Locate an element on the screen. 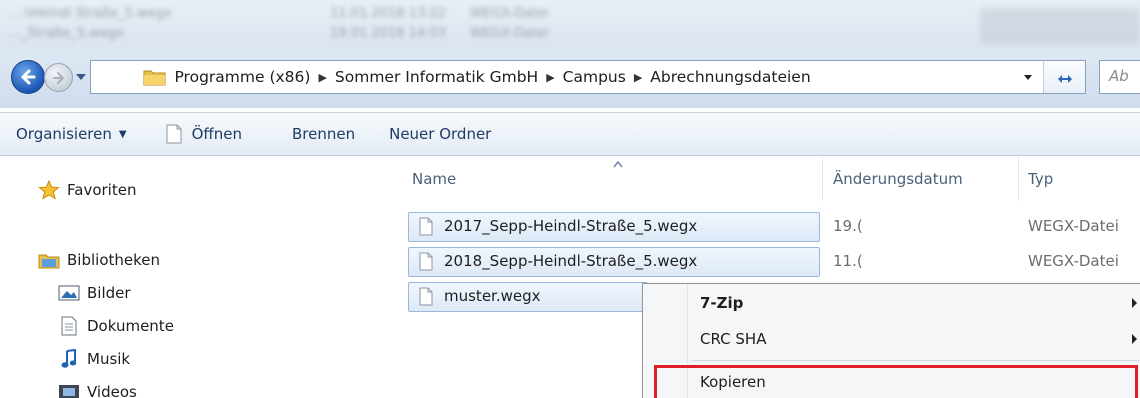 The width and height of the screenshot is (1140, 398). arrow-left-icon is located at coordinates (28, 77).